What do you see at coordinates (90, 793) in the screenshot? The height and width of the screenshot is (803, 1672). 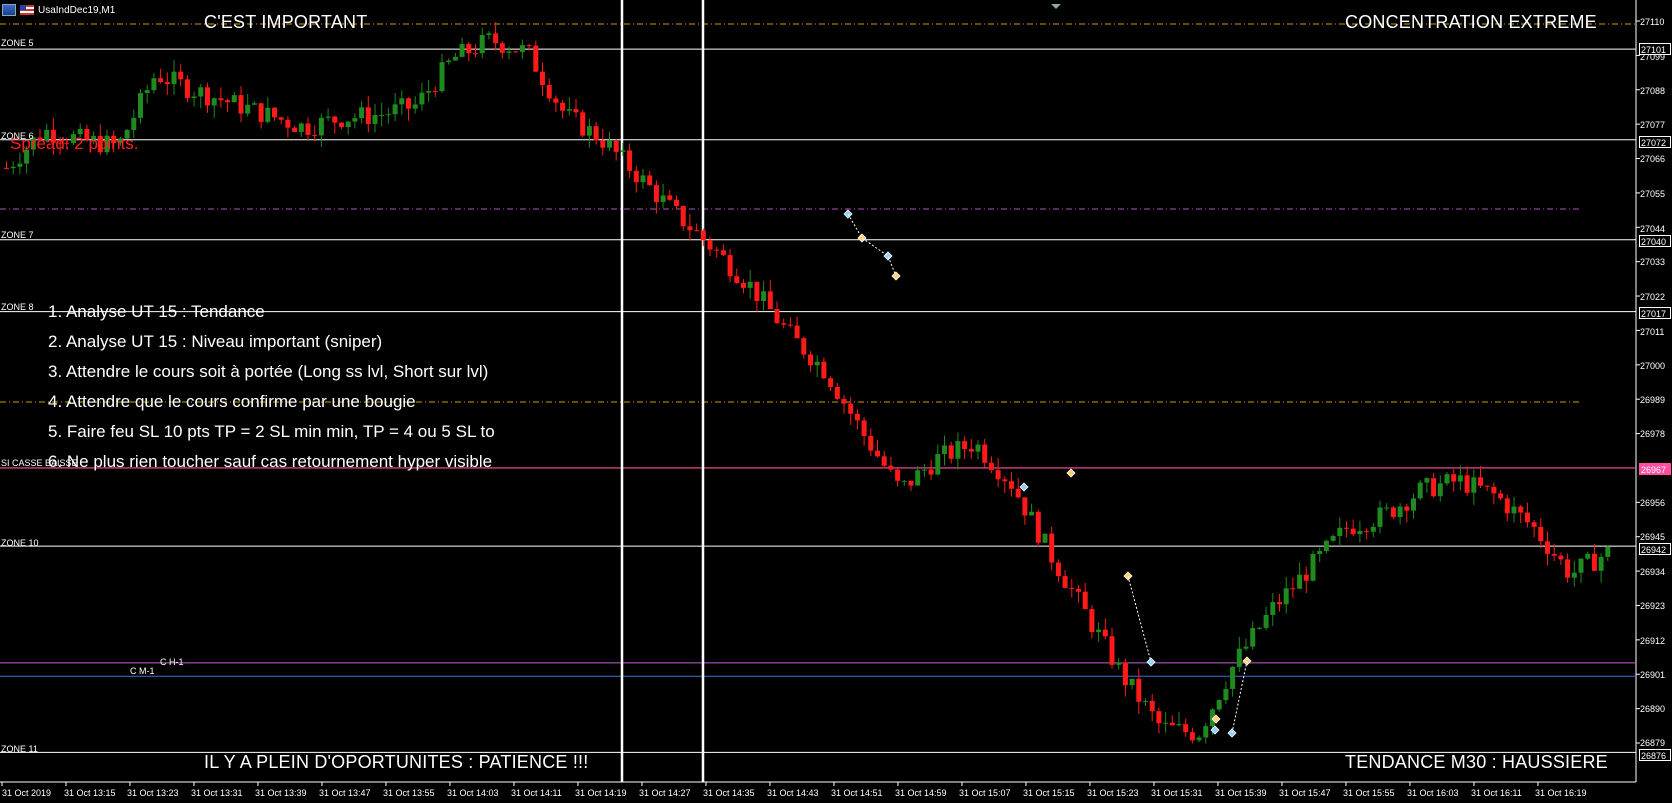 I see `time-tick: 31 Oct 13:15` at bounding box center [90, 793].